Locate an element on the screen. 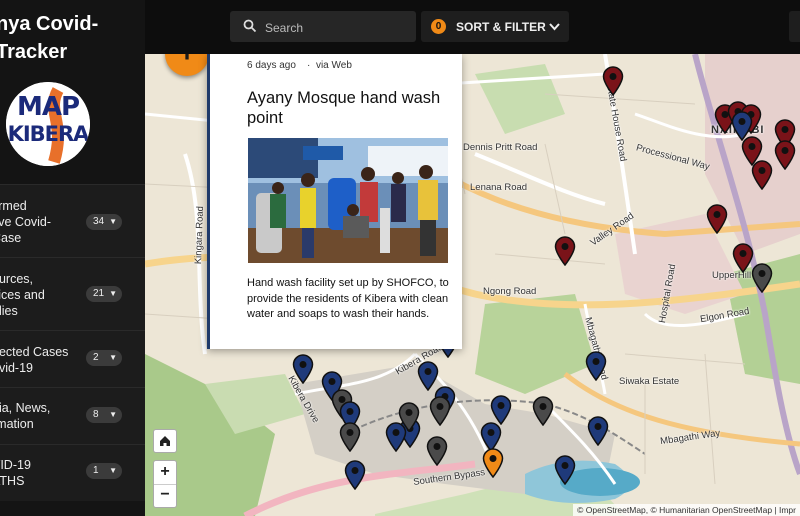  search-box is located at coordinates (323, 27).